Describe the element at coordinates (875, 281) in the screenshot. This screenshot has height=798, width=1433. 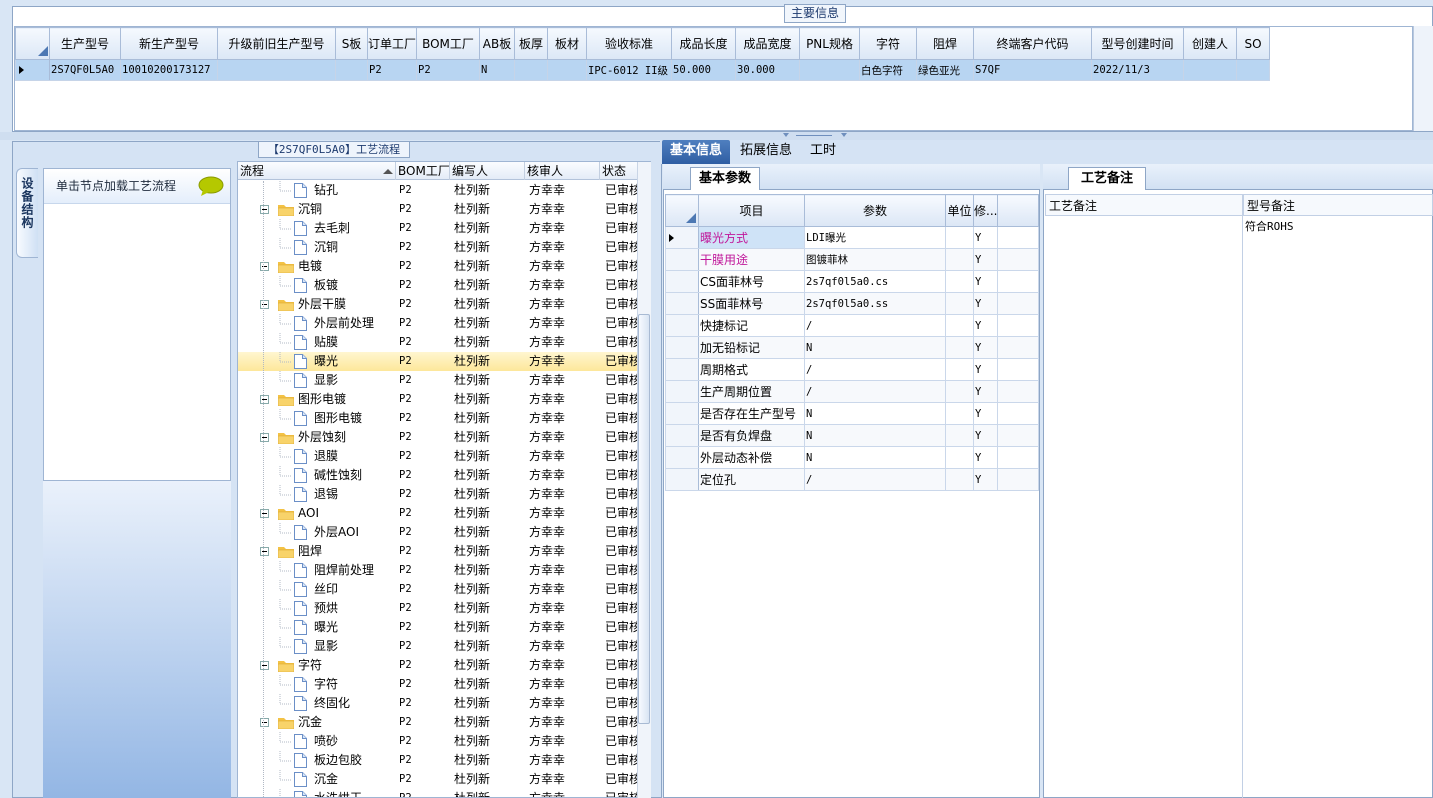
I see `param-value-cell: 2s7qf0l5a0.cs` at that location.